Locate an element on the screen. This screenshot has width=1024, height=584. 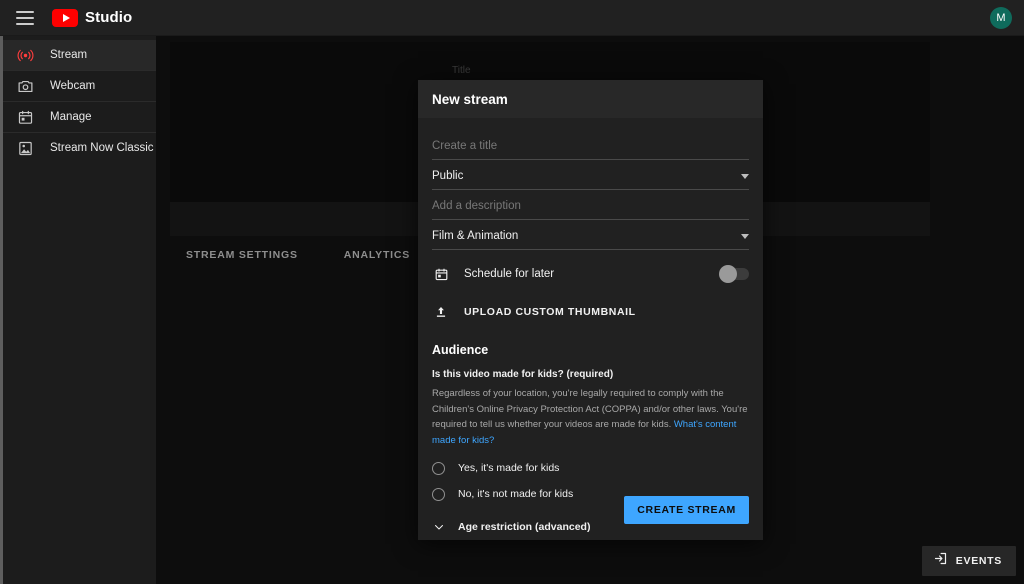
sidebar-item-webcam: Webcam is located at coordinates (78, 86).